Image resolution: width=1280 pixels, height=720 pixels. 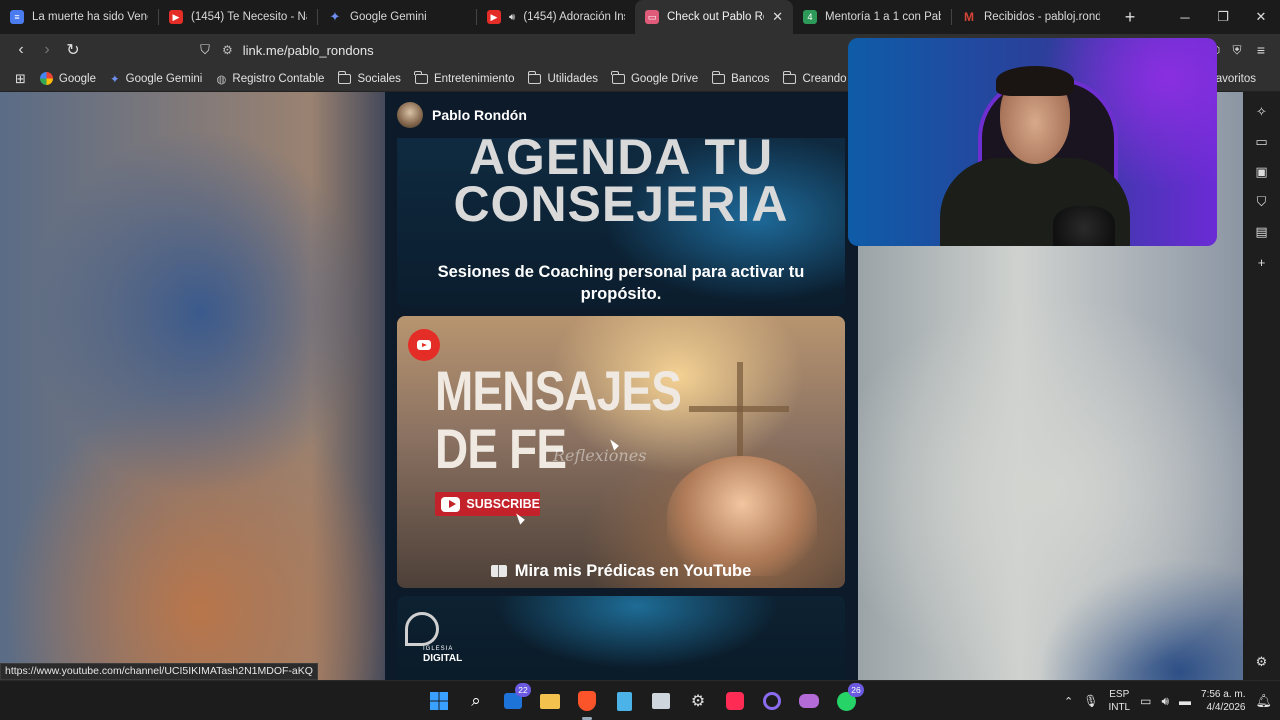 I want to click on bookmark-label: Utilidades, so click(x=572, y=78).